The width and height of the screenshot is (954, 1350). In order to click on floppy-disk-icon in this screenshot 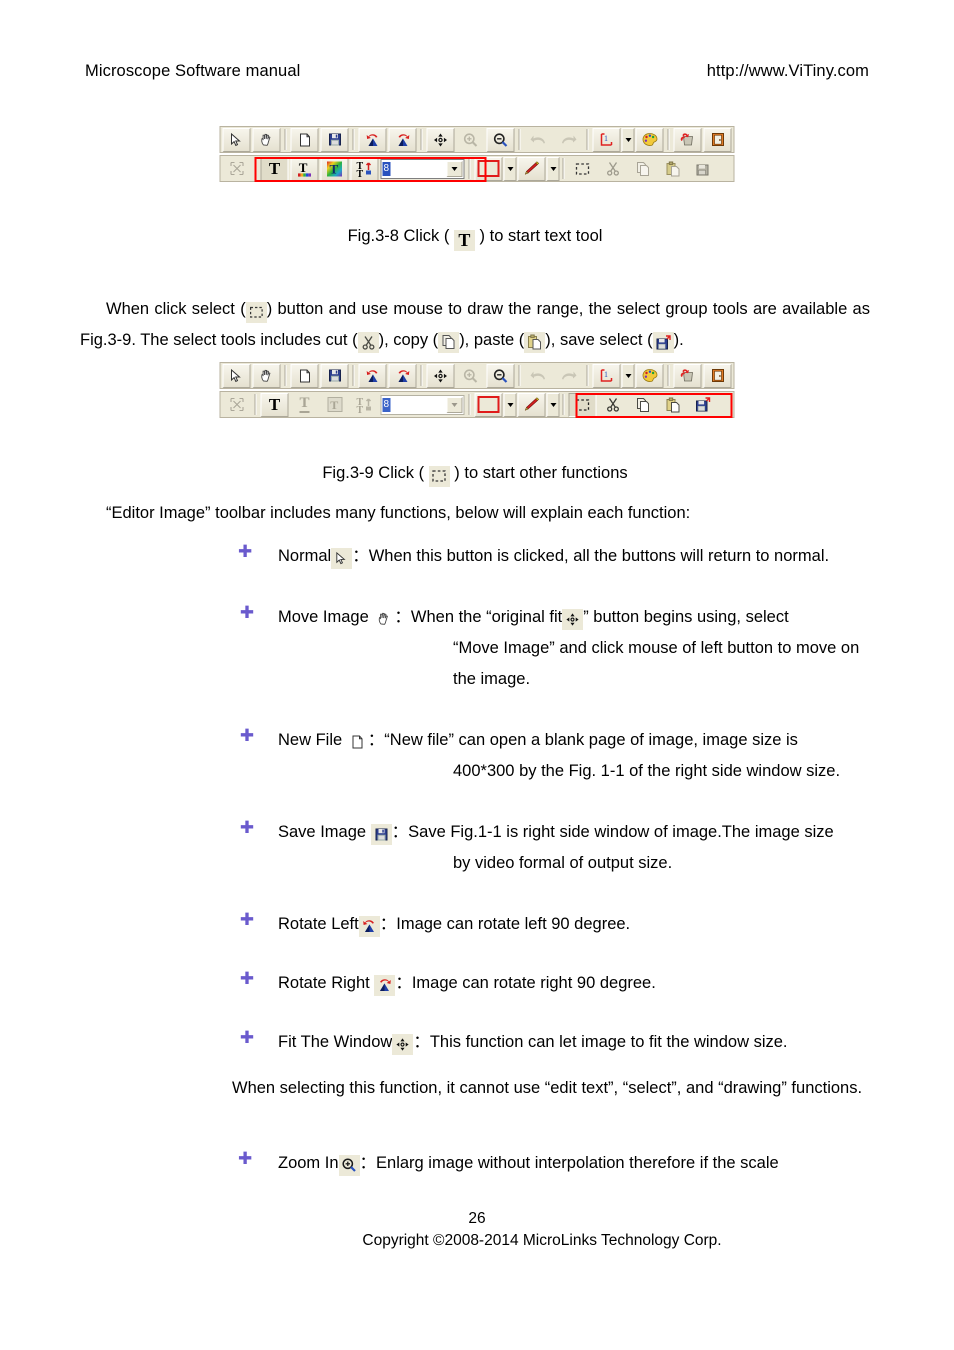, I will do `click(381, 834)`.